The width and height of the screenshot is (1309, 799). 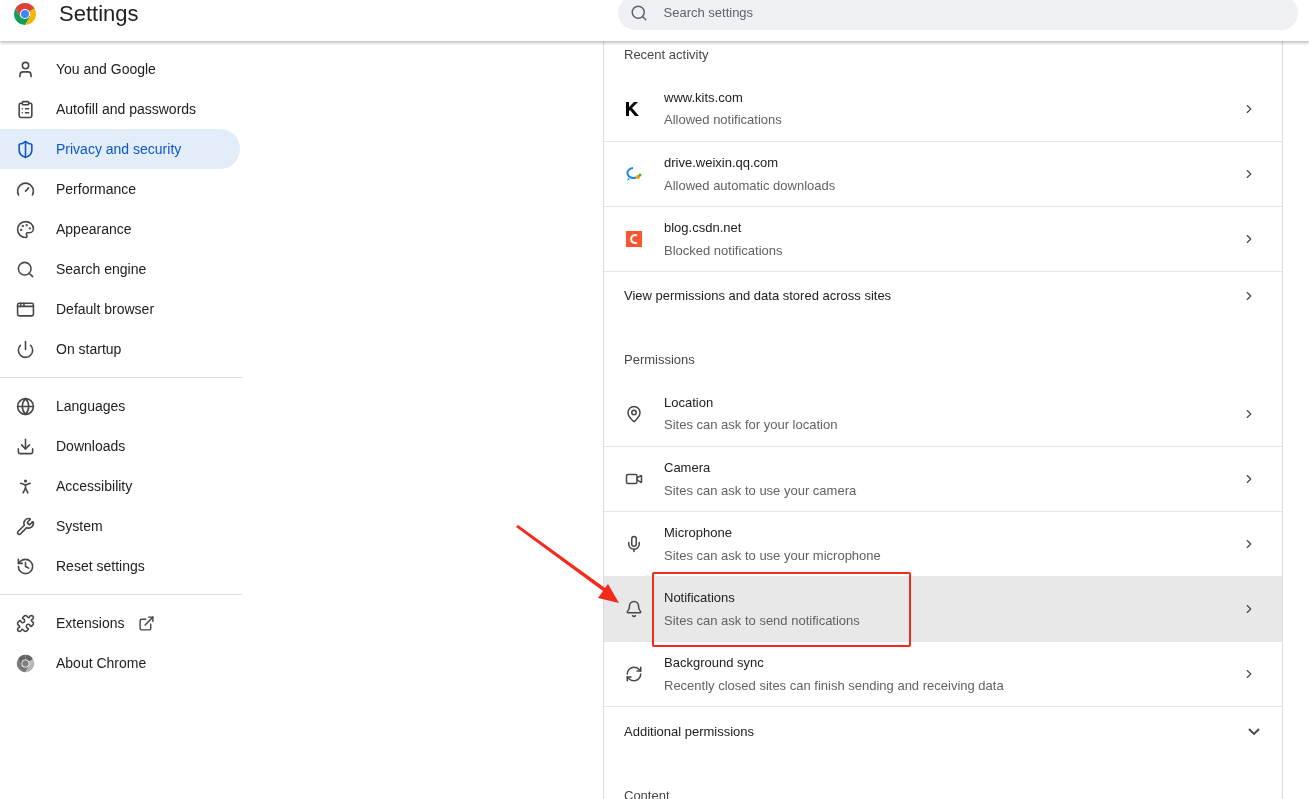 What do you see at coordinates (723, 120) in the screenshot?
I see `row-description: Allowed notifications` at bounding box center [723, 120].